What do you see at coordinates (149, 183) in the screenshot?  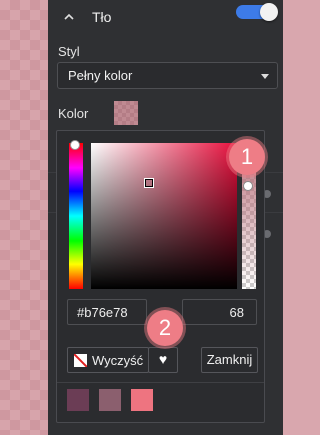 I see `color-cursor` at bounding box center [149, 183].